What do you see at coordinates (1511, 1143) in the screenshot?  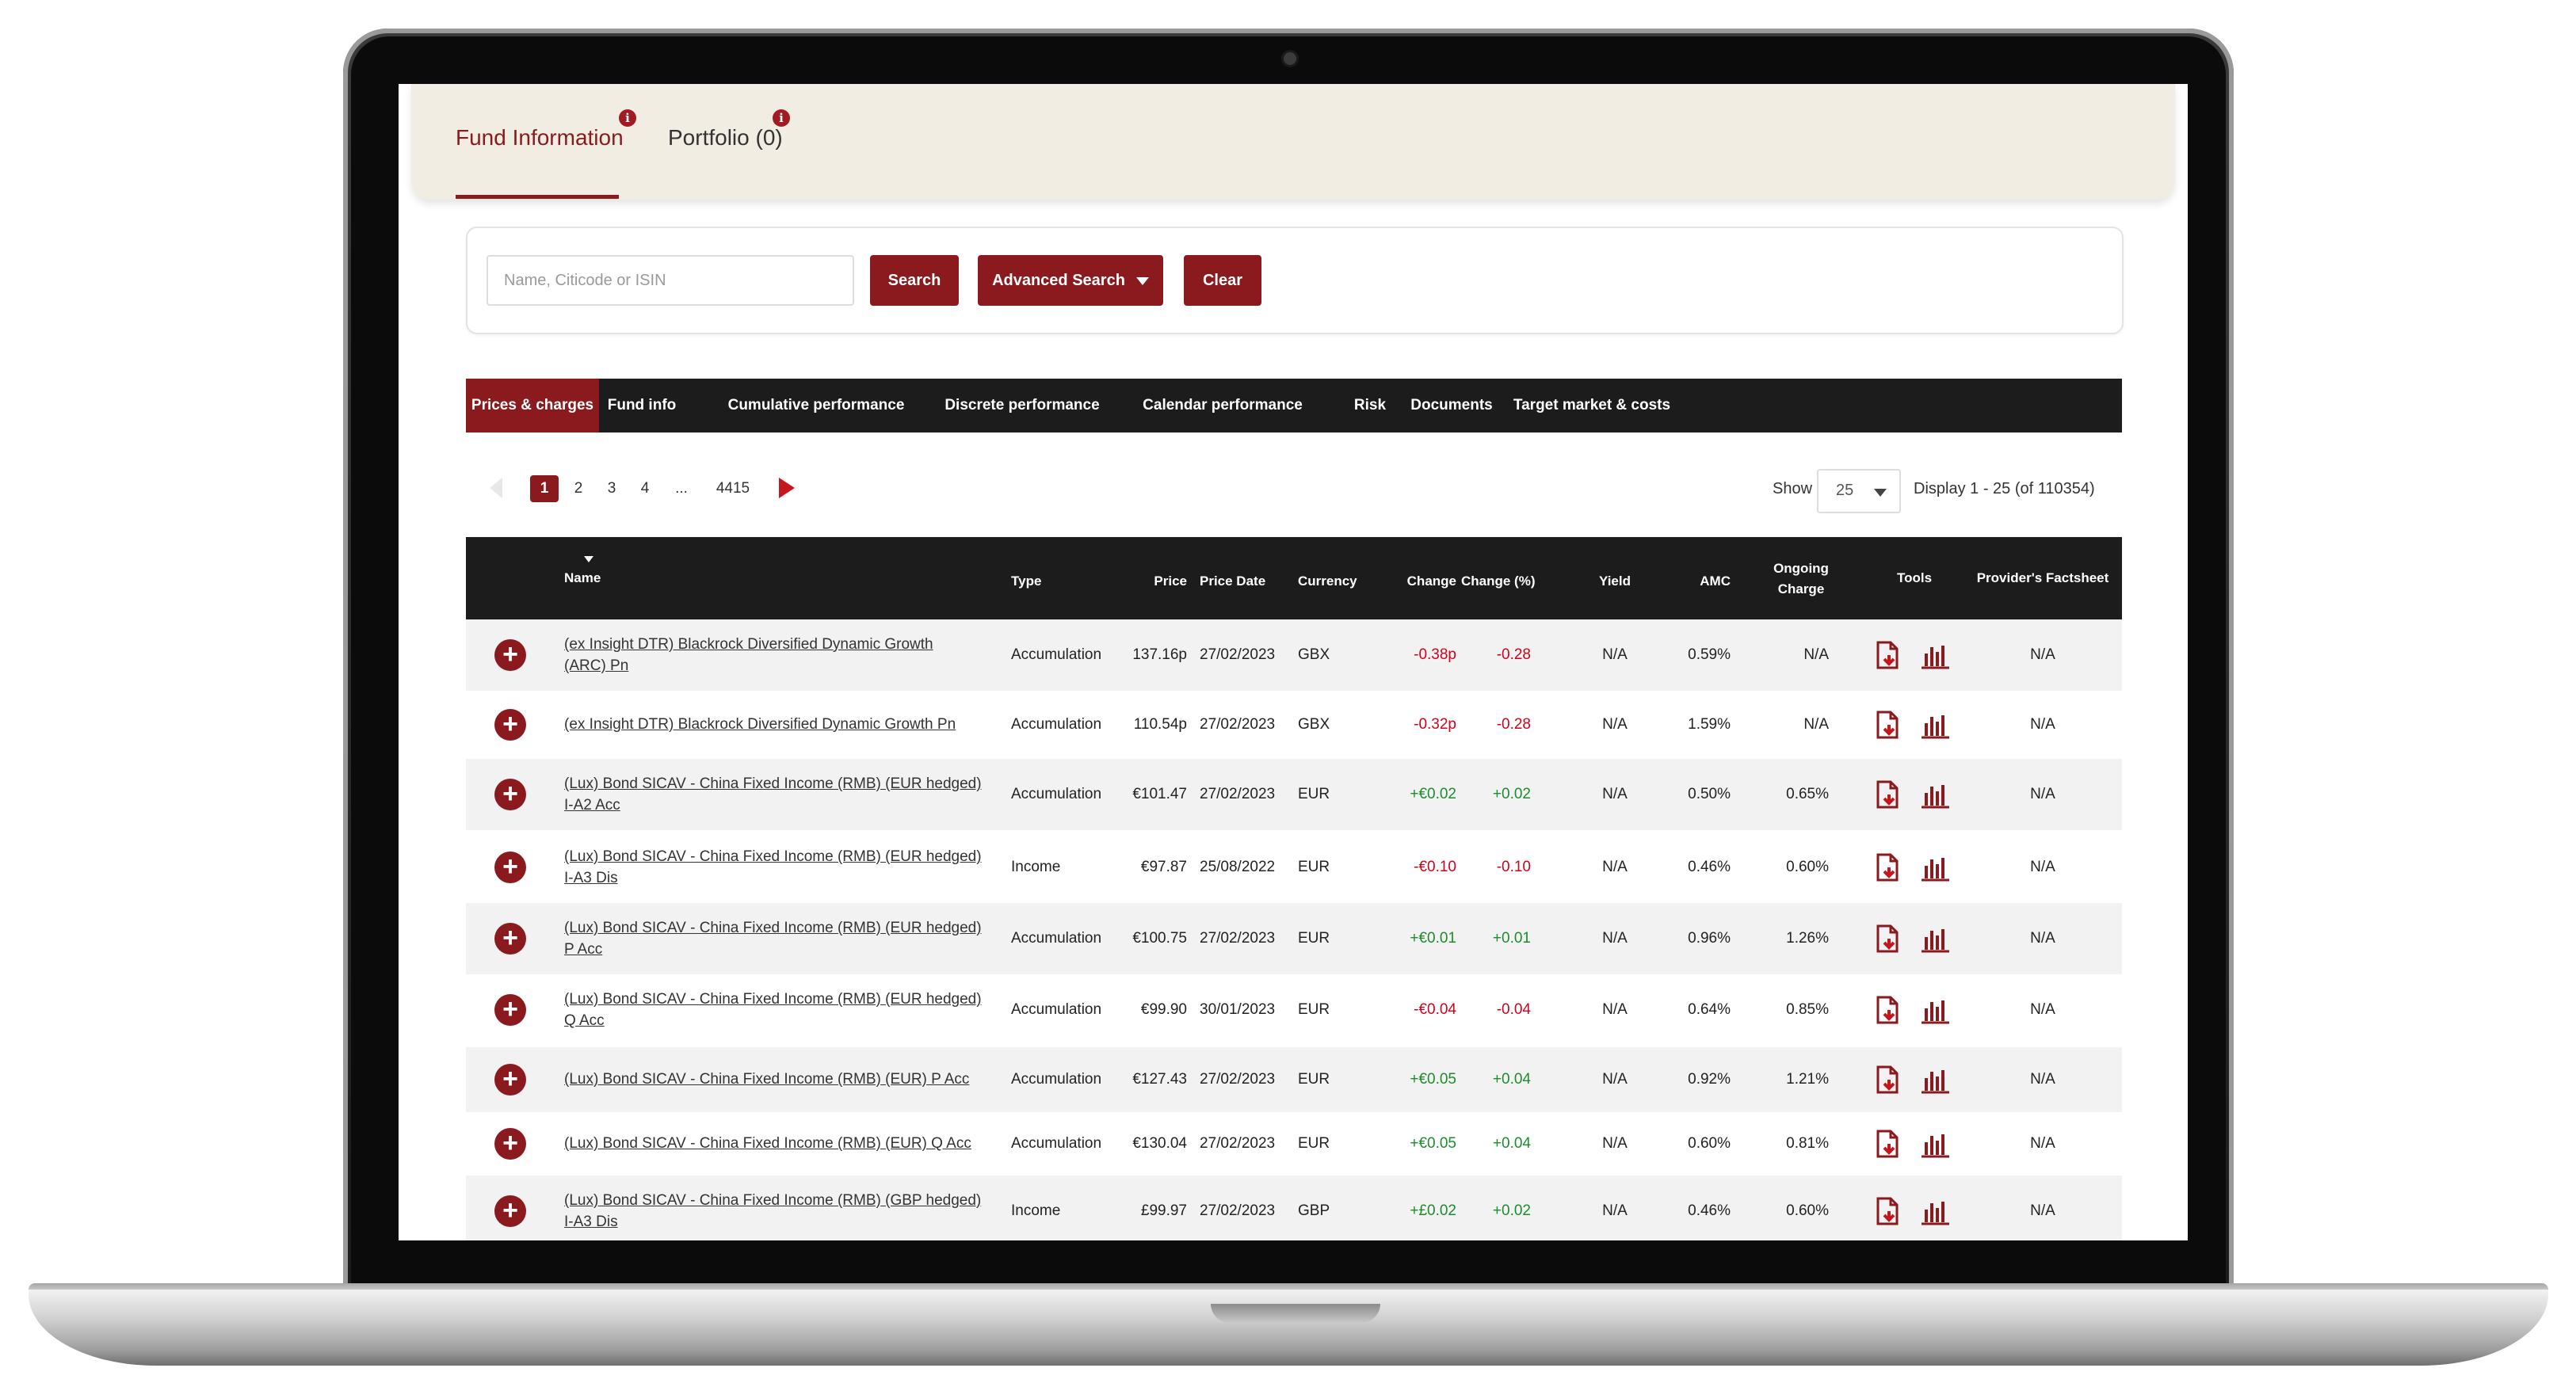 I see `cell-change-pct: +0.04` at bounding box center [1511, 1143].